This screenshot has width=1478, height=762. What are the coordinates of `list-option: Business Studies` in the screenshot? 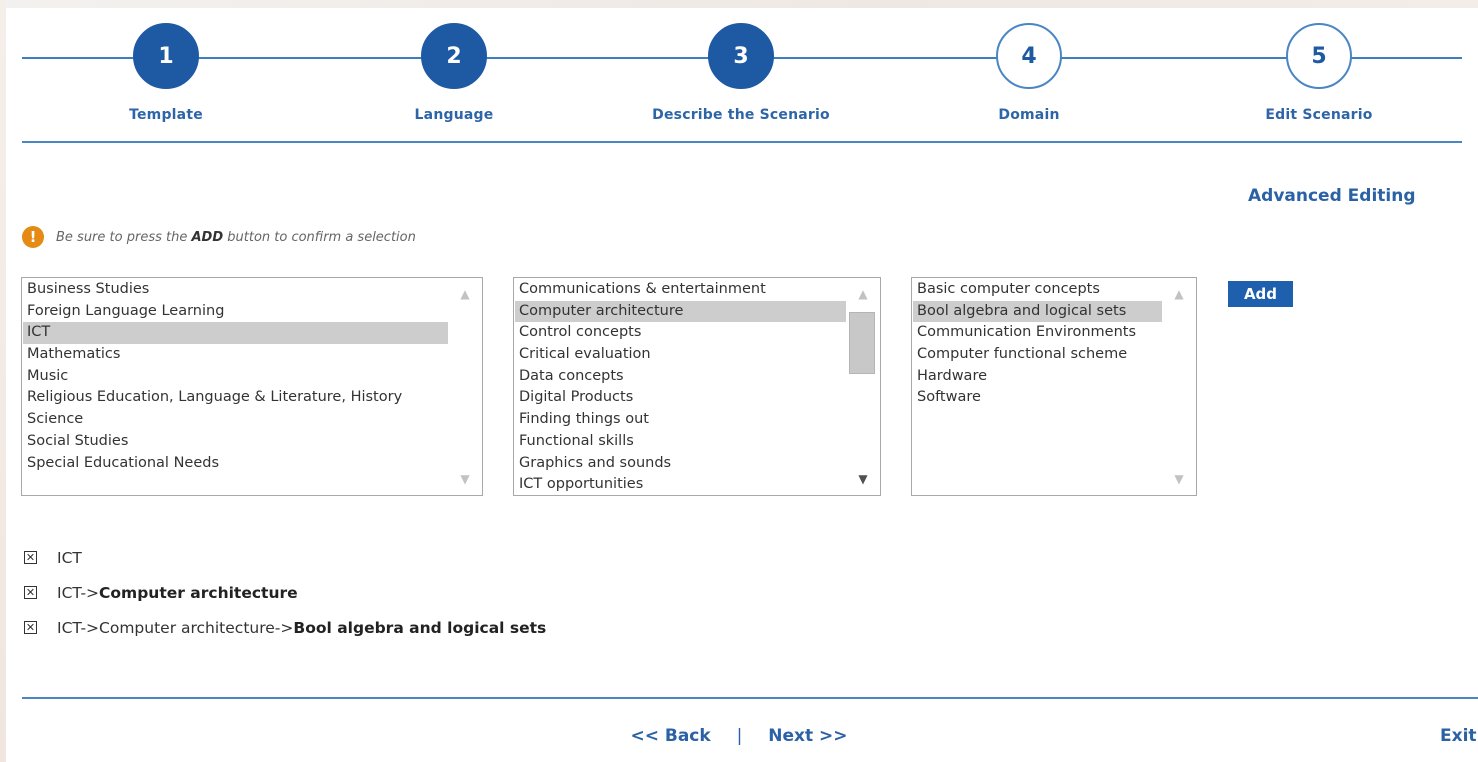 It's located at (236, 290).